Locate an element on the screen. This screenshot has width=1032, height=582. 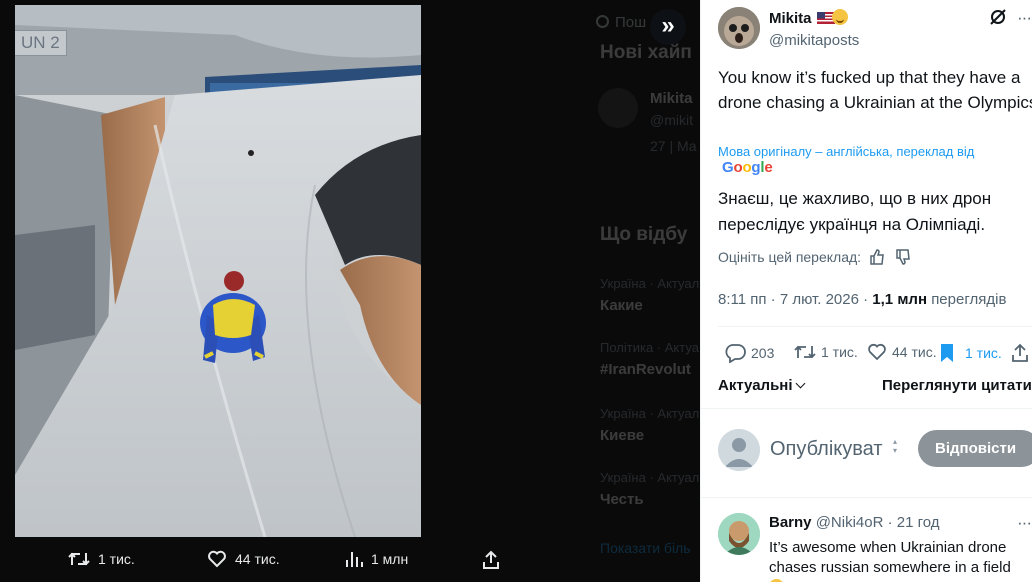
trend-item: Україна · Актуал Киеве is located at coordinates (650, 425).